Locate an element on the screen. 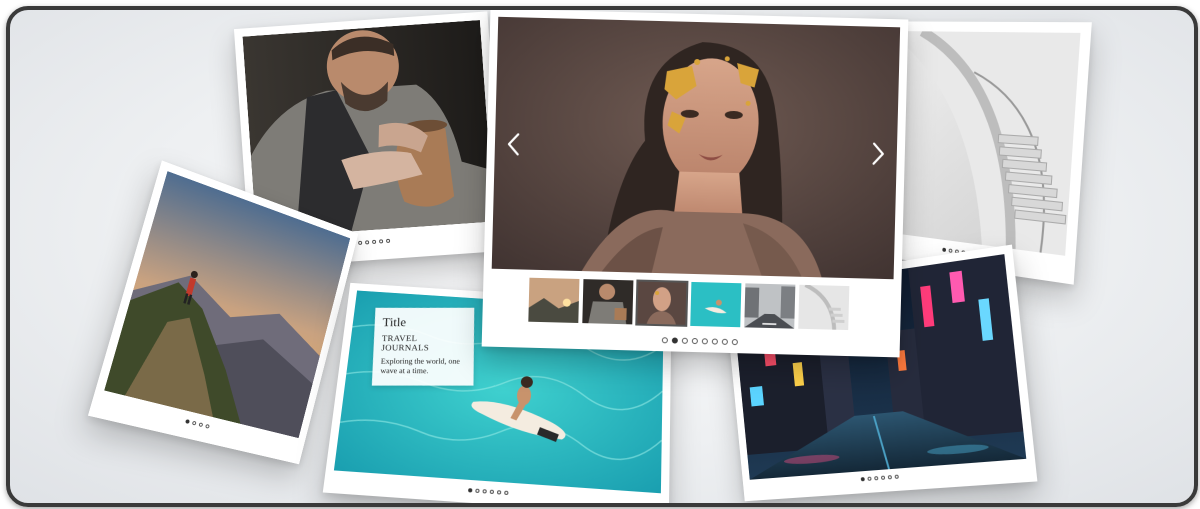  thumbnail-gold-makeup is located at coordinates (661, 303).